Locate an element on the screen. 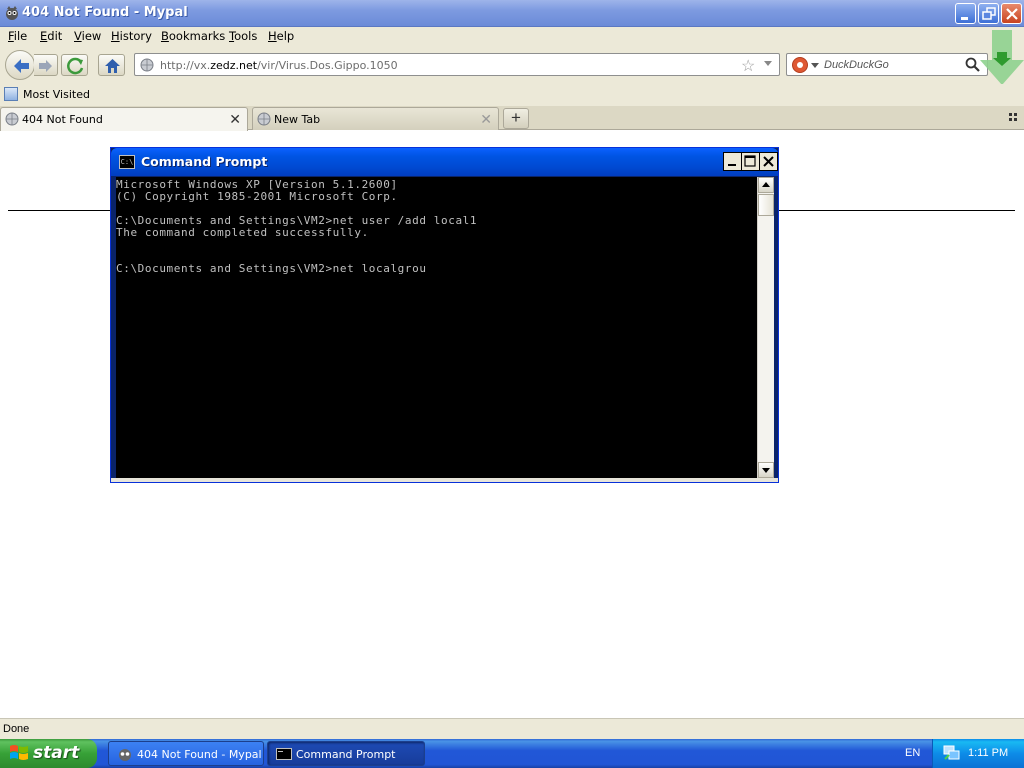 The image size is (1024, 768). menu-help-label: elp is located at coordinates (285, 36).